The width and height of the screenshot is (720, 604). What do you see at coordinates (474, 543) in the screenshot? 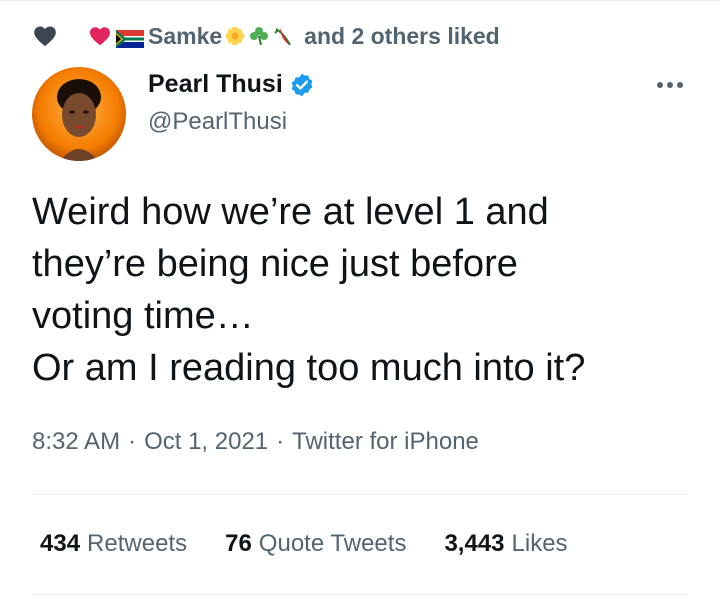
I see `likes-count: 3,443` at bounding box center [474, 543].